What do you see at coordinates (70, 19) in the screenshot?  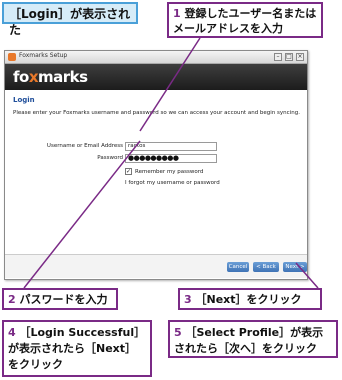 I see `screen-caption: ［Login］が表示された` at bounding box center [70, 19].